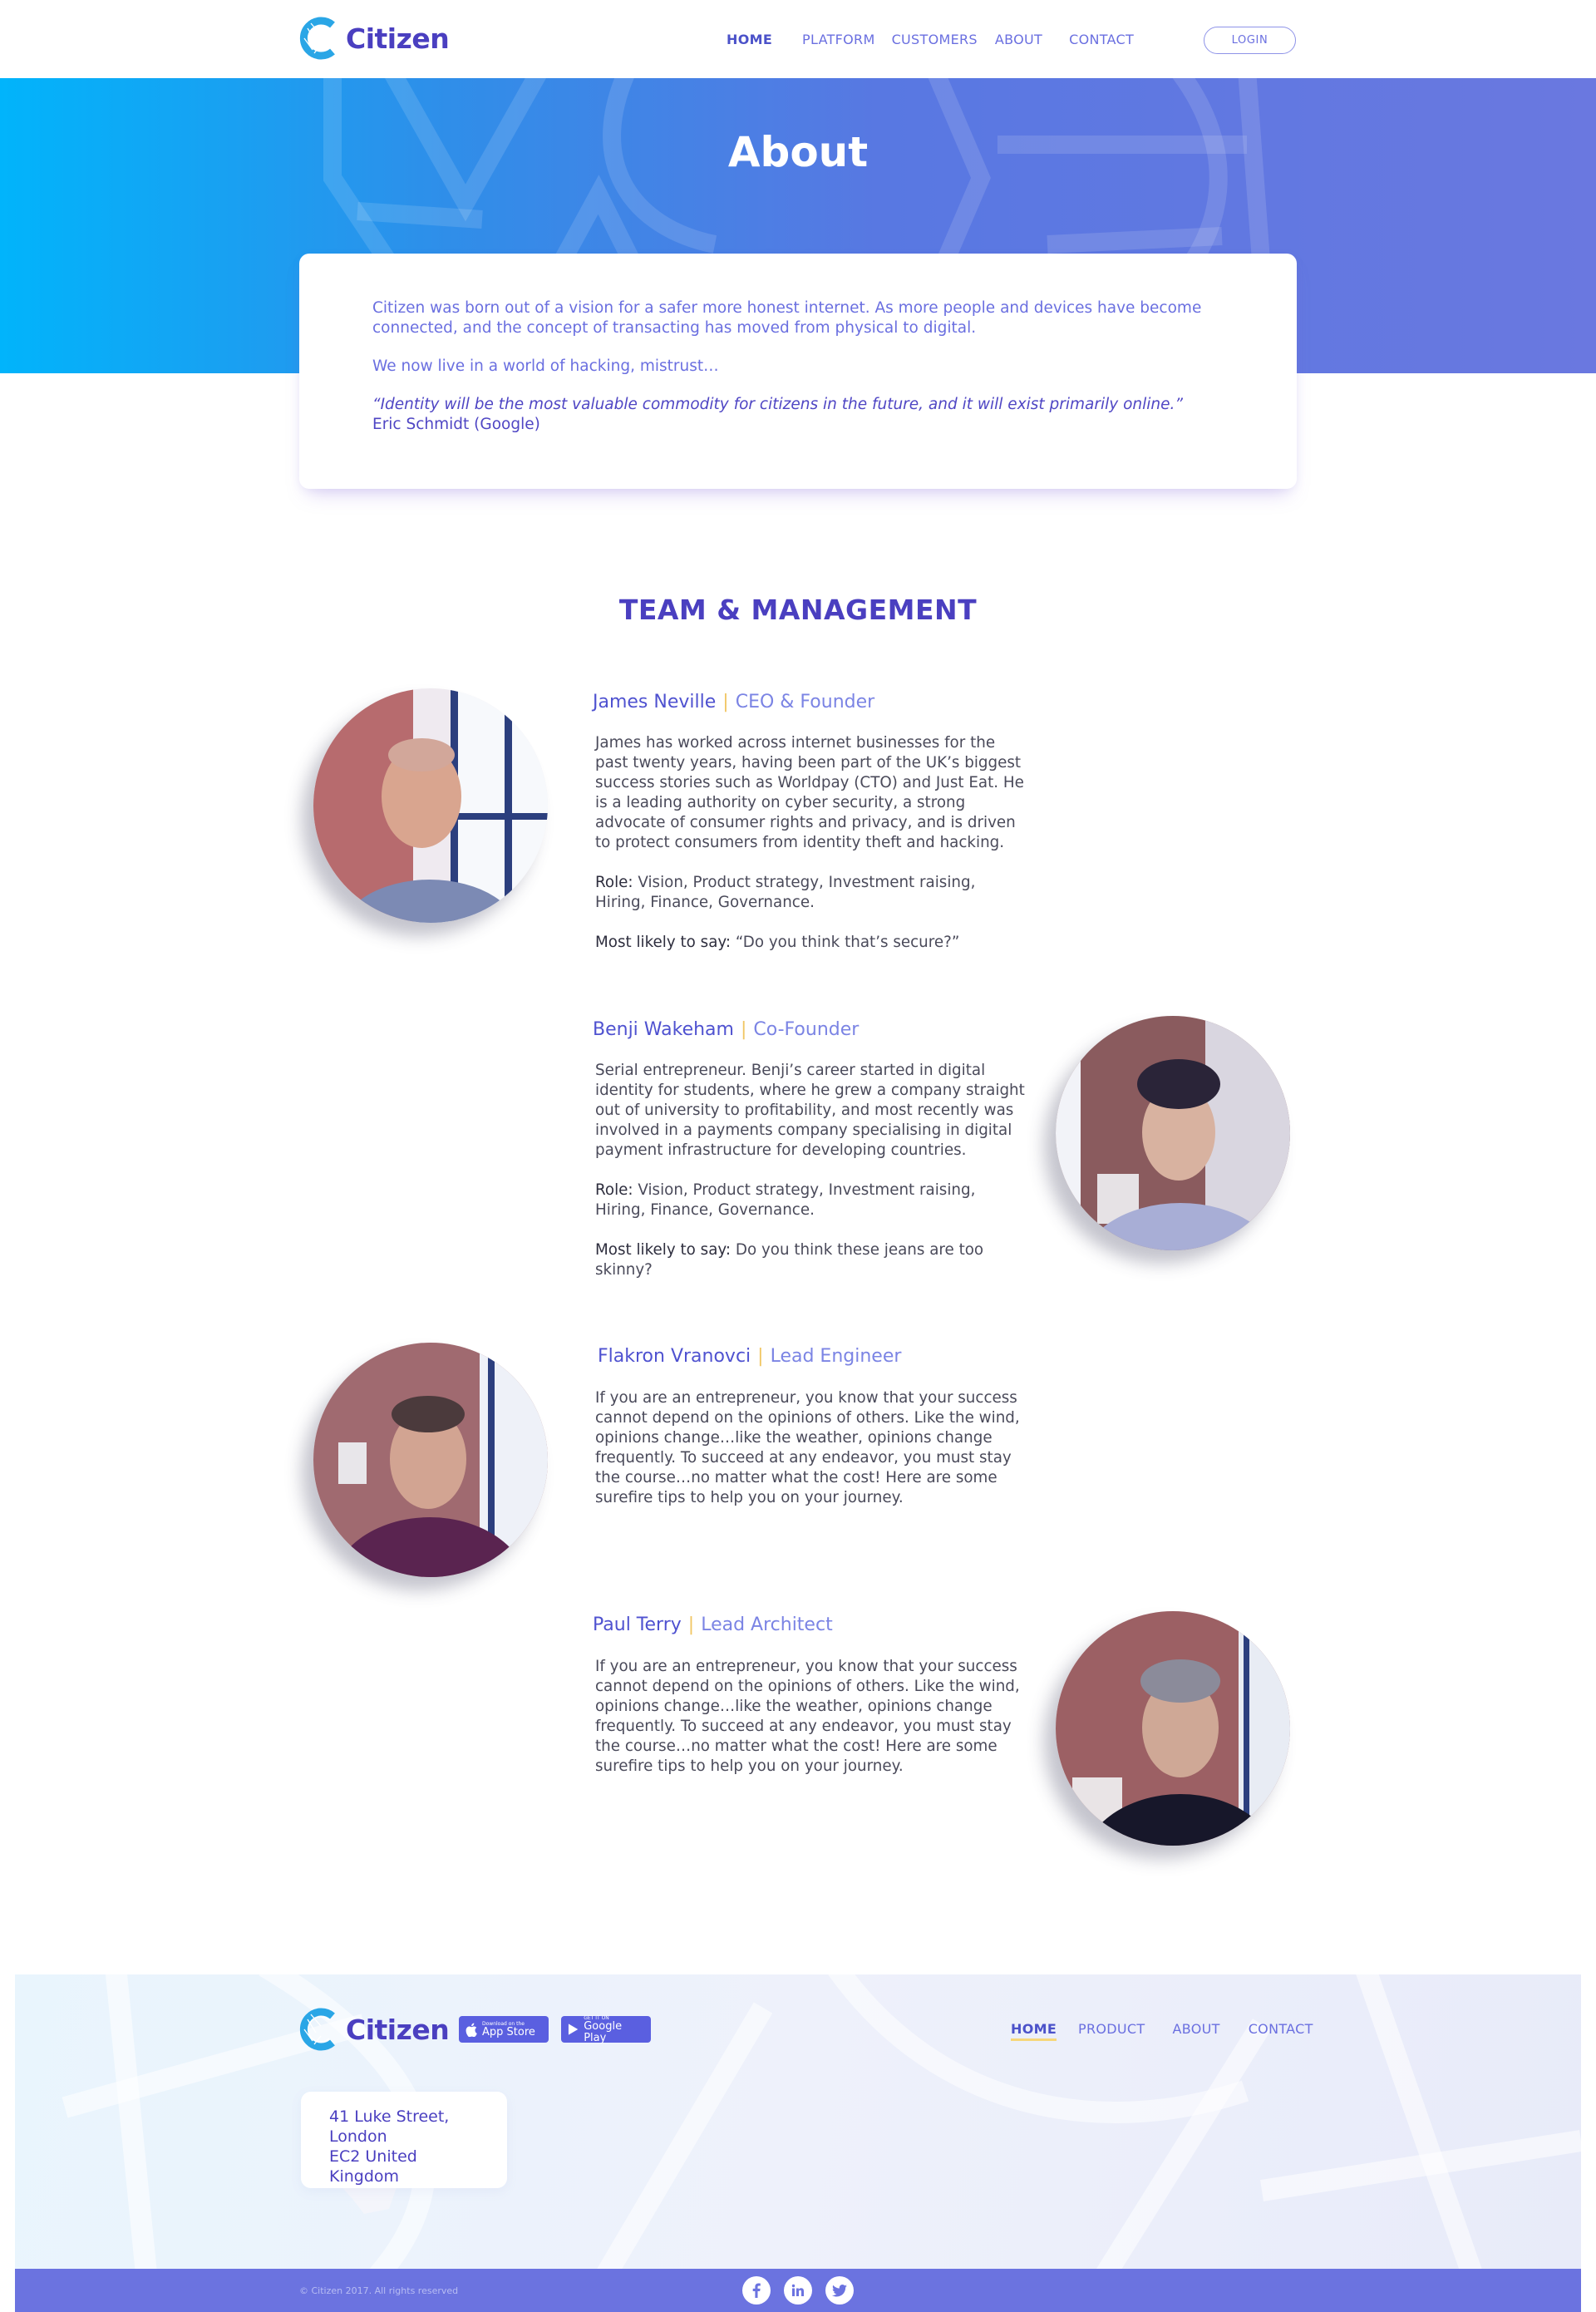 The height and width of the screenshot is (2312, 1596). I want to click on twitter-link, so click(839, 2290).